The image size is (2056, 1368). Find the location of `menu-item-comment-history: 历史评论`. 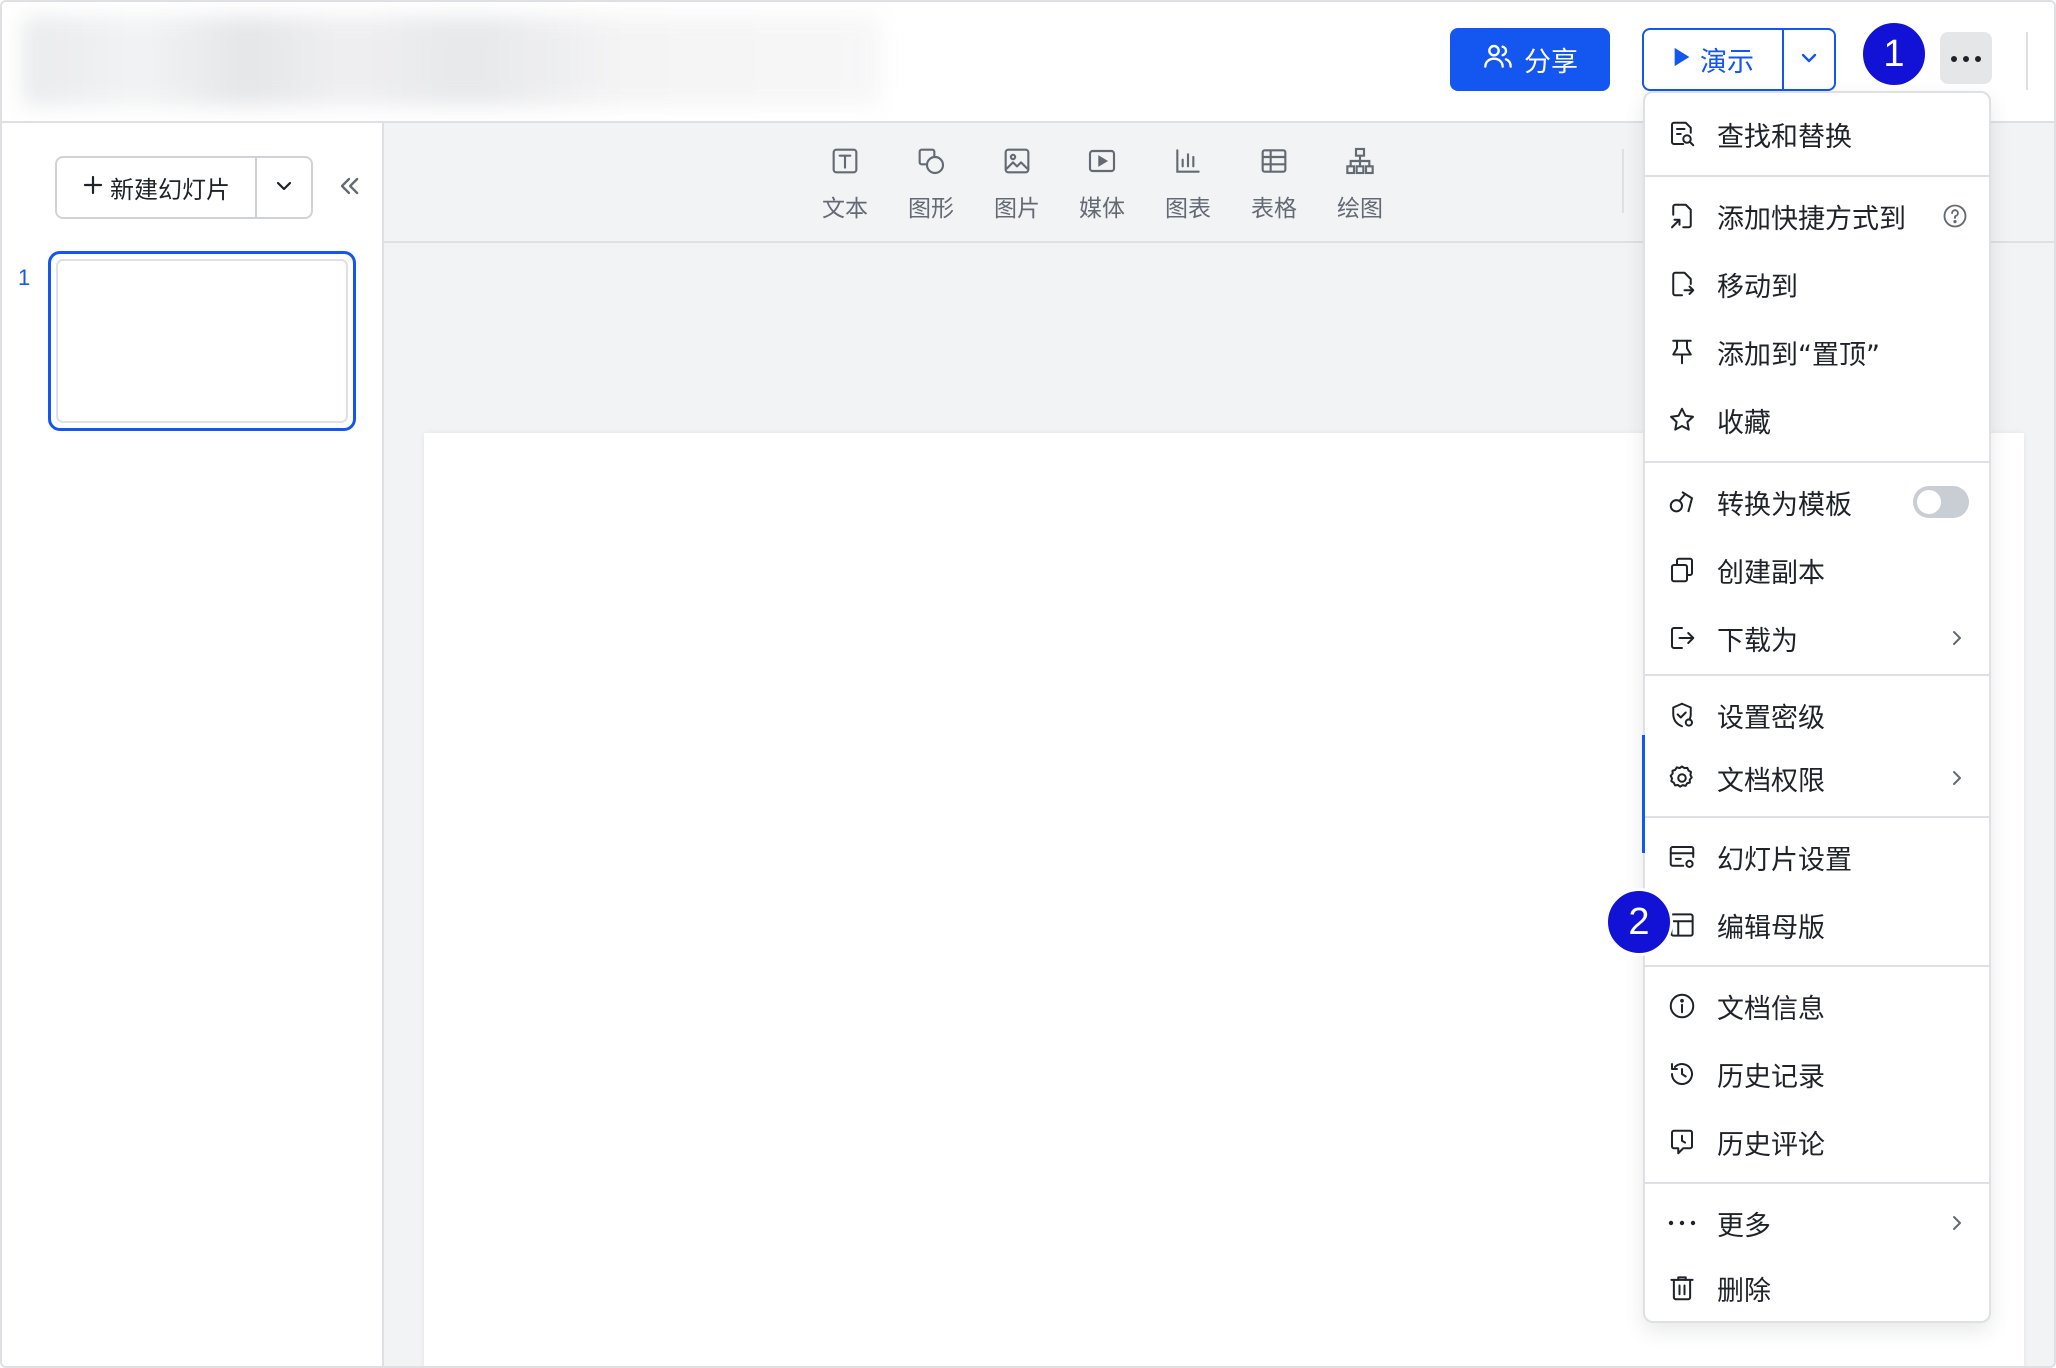

menu-item-comment-history: 历史评论 is located at coordinates (1817, 1142).